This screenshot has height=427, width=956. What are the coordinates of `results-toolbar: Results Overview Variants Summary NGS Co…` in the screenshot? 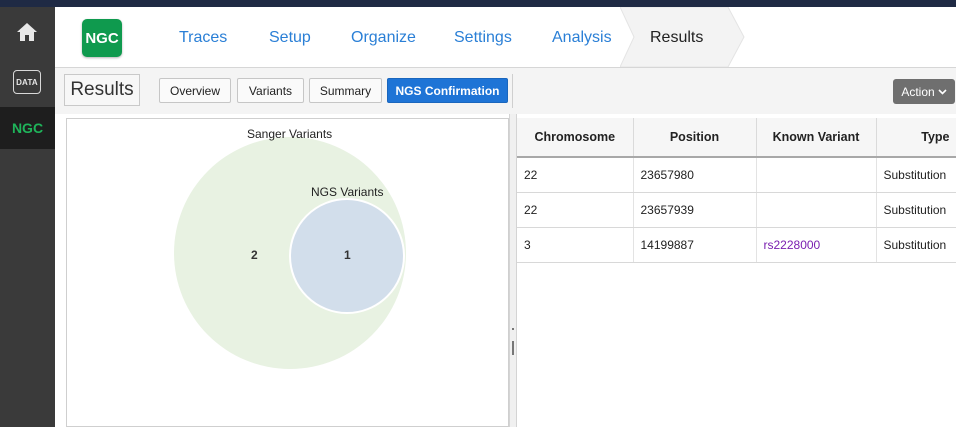 It's located at (505, 91).